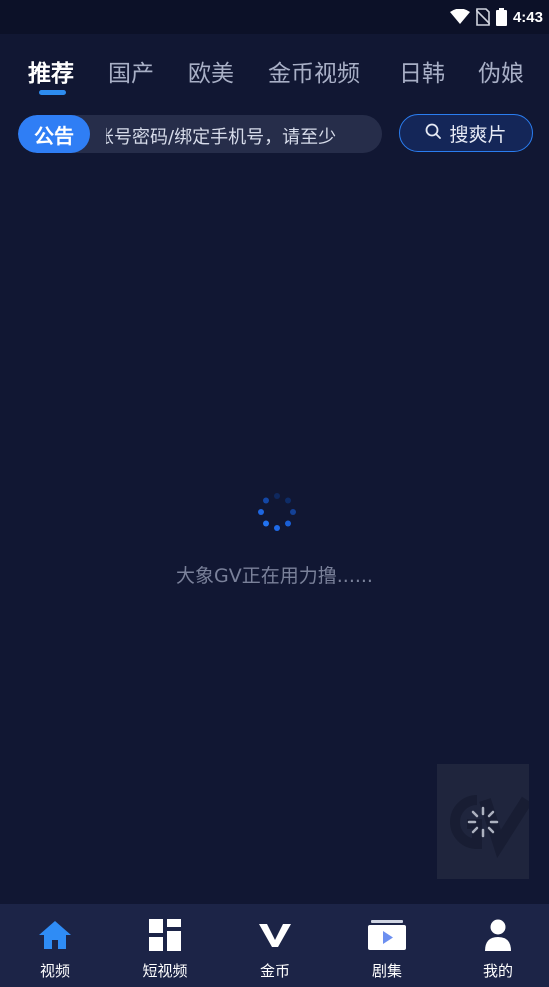  Describe the element at coordinates (165, 971) in the screenshot. I see `nav-label-short-videos: 短视频` at that location.